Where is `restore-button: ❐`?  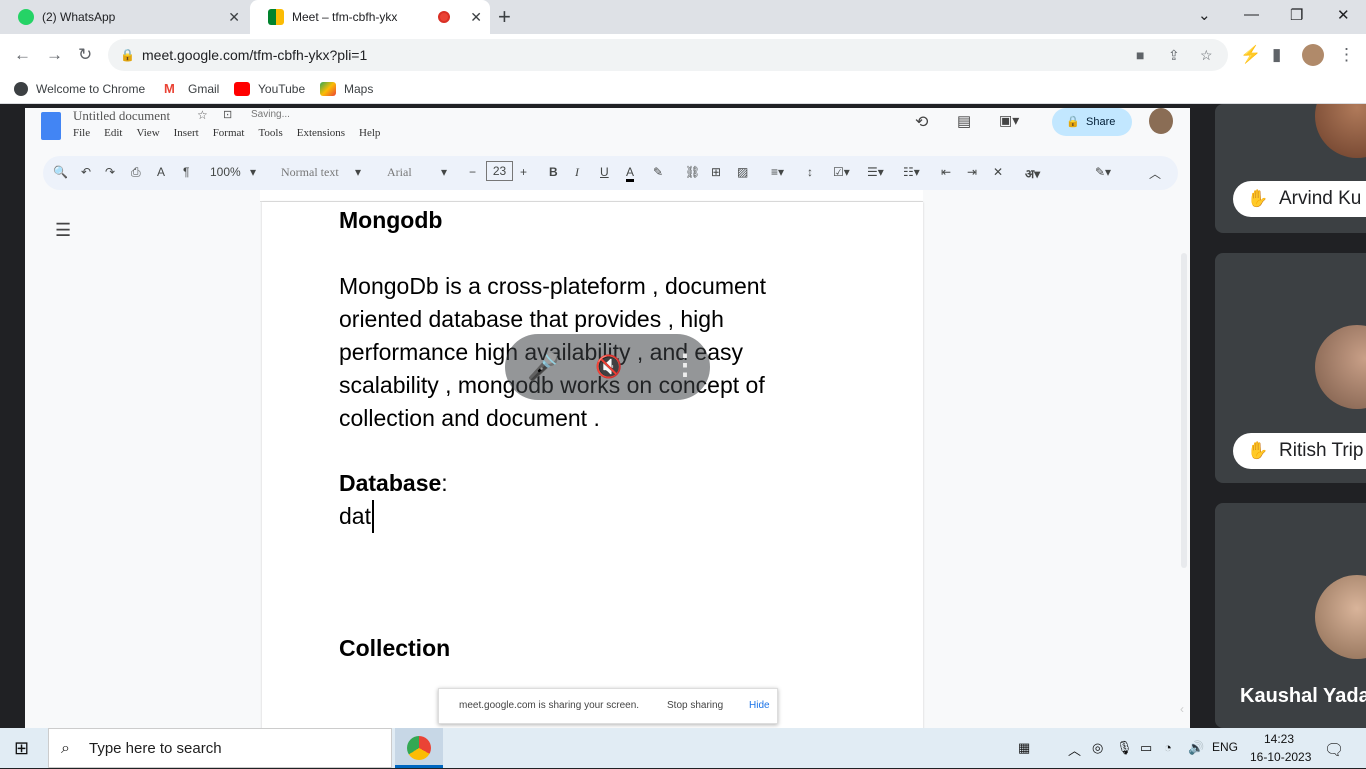 restore-button: ❐ is located at coordinates (1296, 15).